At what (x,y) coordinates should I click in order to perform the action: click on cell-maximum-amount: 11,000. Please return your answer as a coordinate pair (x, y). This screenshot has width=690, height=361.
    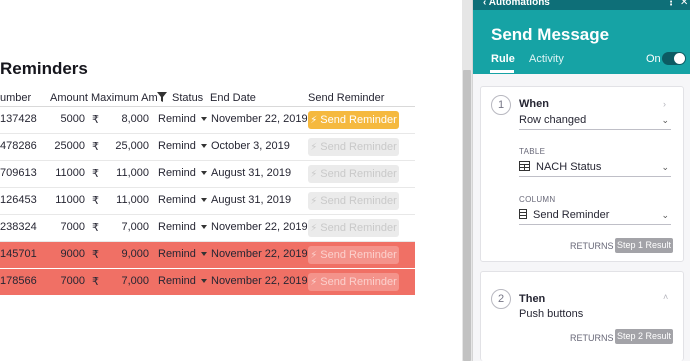
    Looking at the image, I should click on (132, 200).